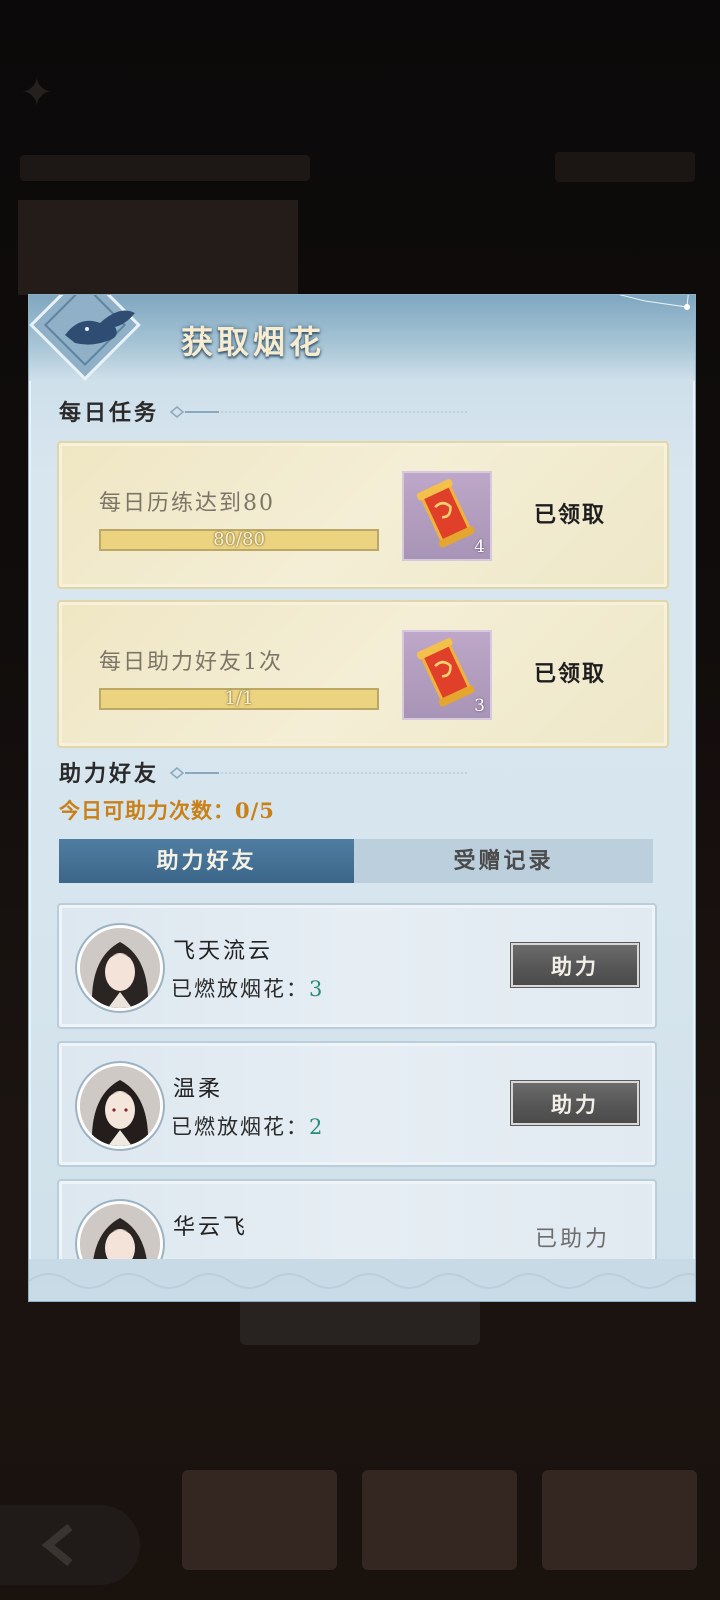  What do you see at coordinates (479, 547) in the screenshot?
I see `reward-count: 4` at bounding box center [479, 547].